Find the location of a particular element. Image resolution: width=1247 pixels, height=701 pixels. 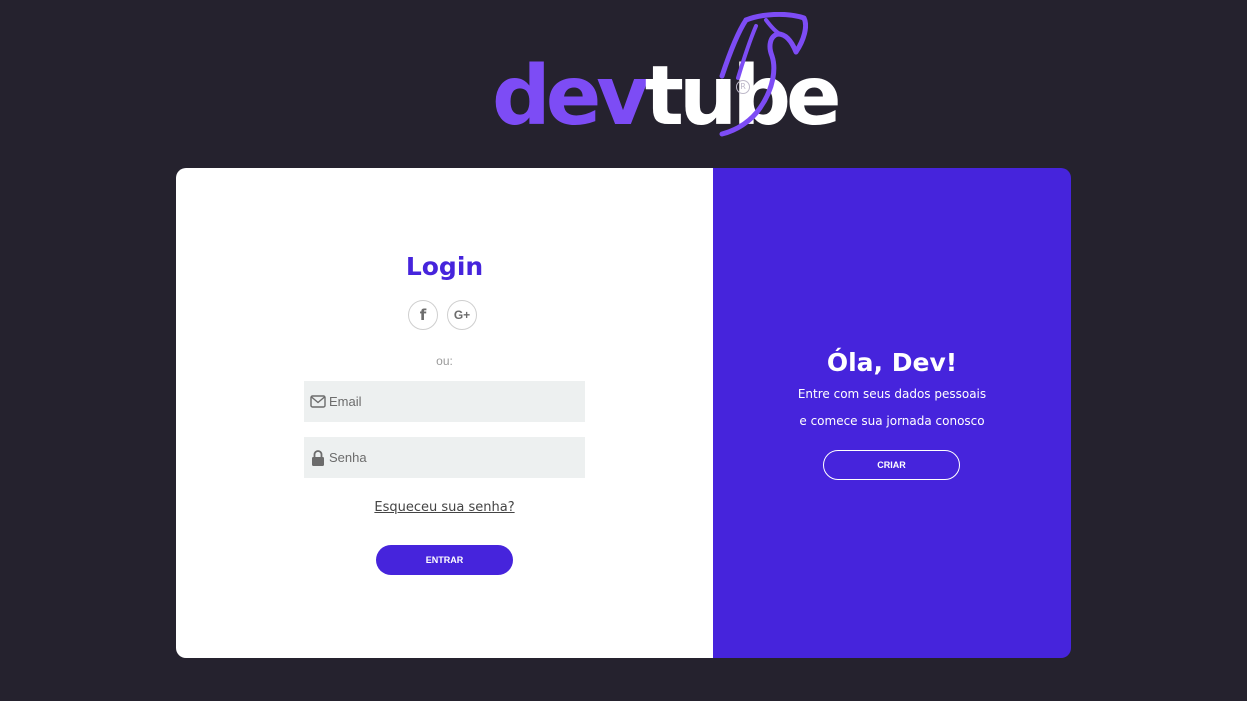

login-button: ENTRAR is located at coordinates (444, 560).